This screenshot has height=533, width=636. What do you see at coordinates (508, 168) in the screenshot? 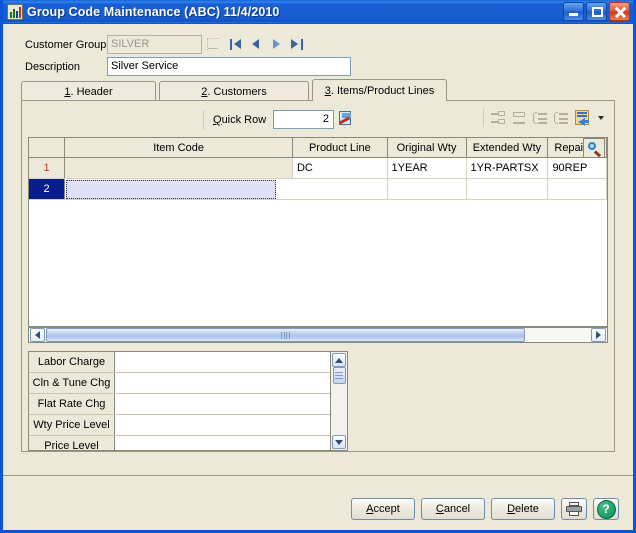
I see `grid-cell-extended-wty: 1YR-PARTSX` at bounding box center [508, 168].